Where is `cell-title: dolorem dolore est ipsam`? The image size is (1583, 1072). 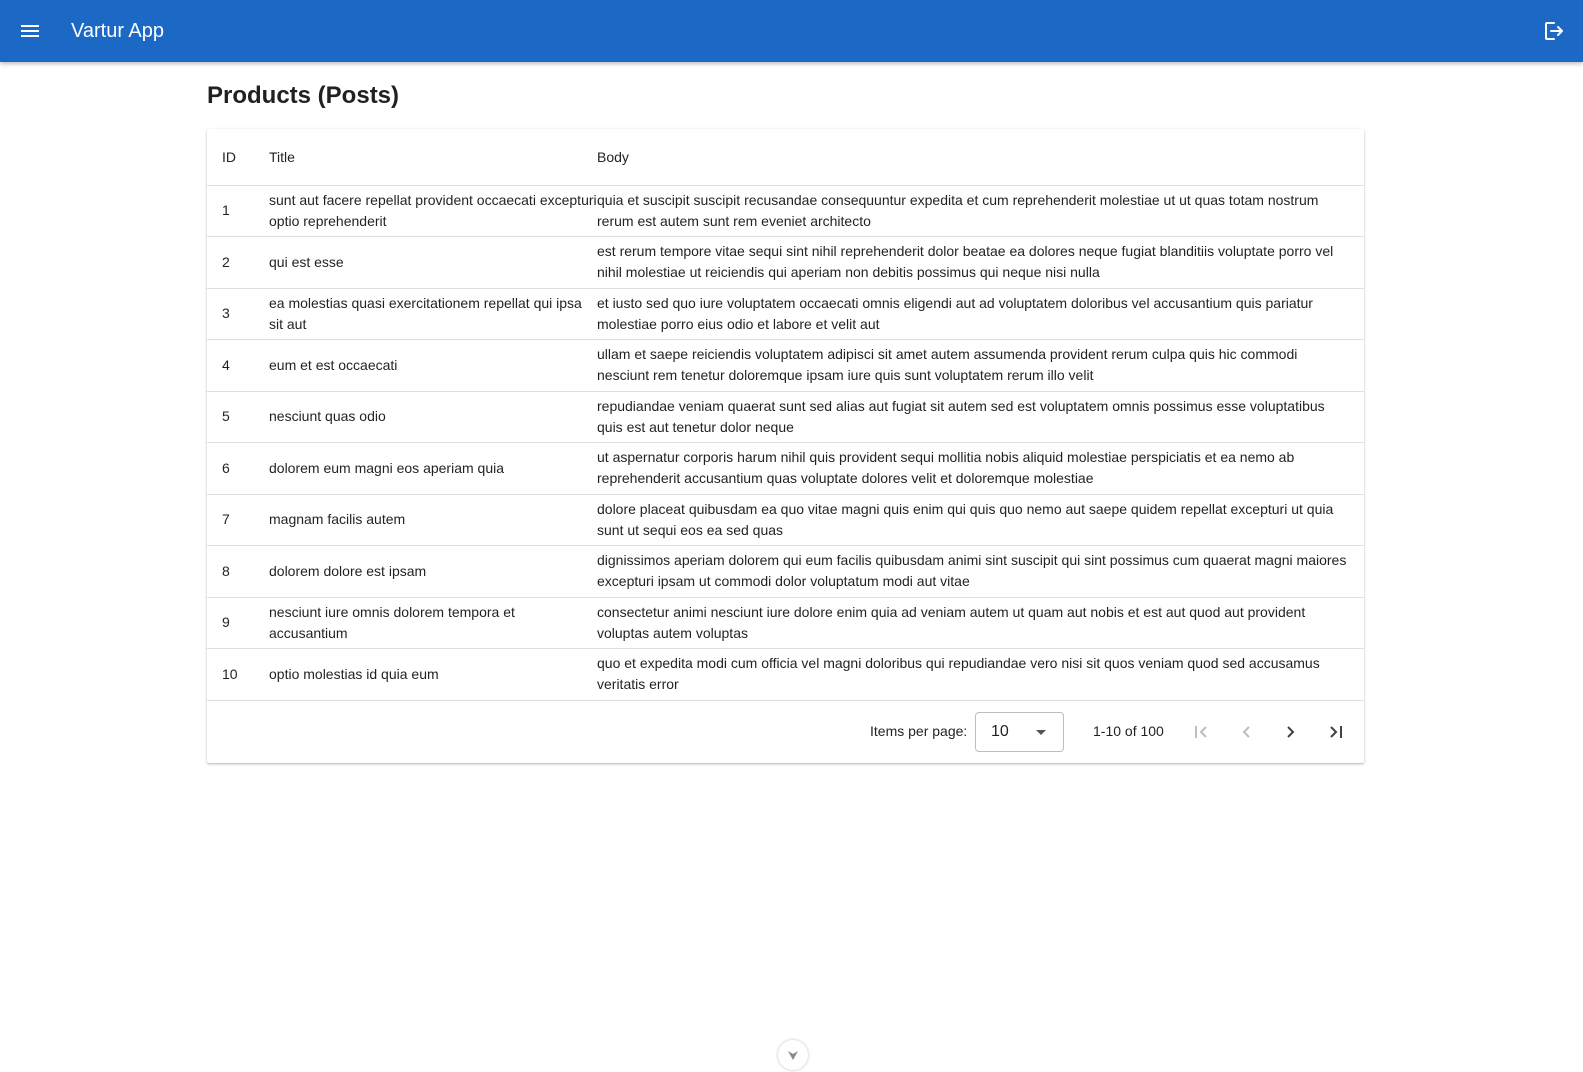 cell-title: dolorem dolore est ipsam is located at coordinates (433, 571).